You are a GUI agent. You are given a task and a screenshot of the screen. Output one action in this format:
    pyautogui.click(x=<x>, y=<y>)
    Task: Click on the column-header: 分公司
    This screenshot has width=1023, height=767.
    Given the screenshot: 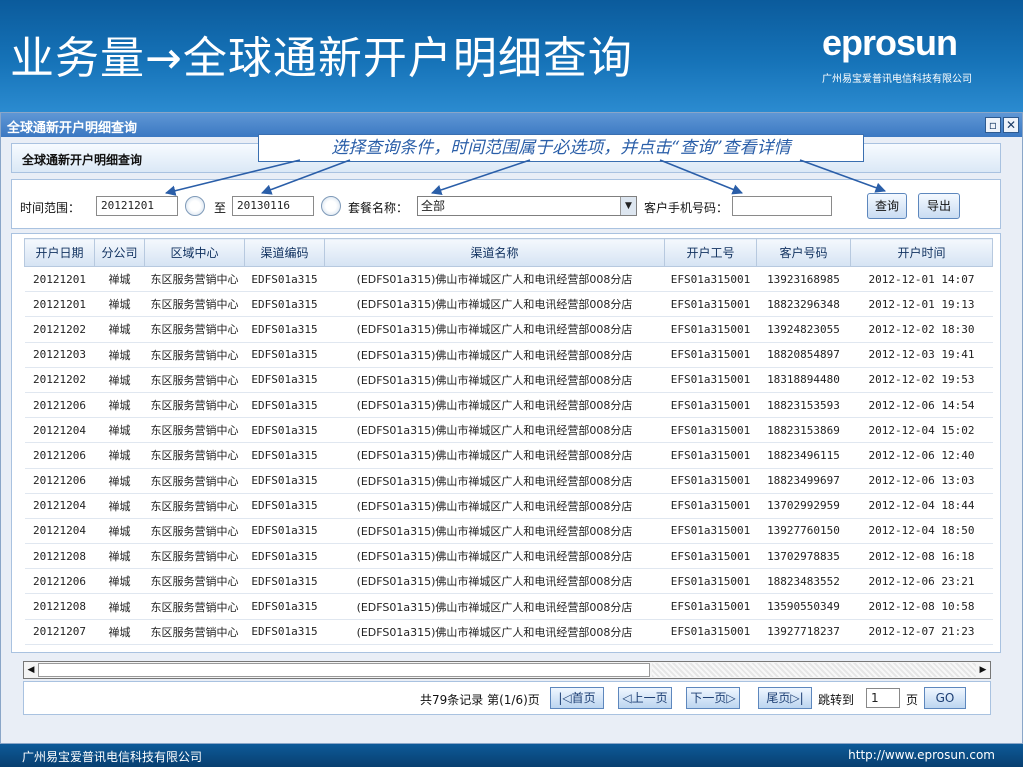 What is the action you would take?
    pyautogui.click(x=119, y=252)
    